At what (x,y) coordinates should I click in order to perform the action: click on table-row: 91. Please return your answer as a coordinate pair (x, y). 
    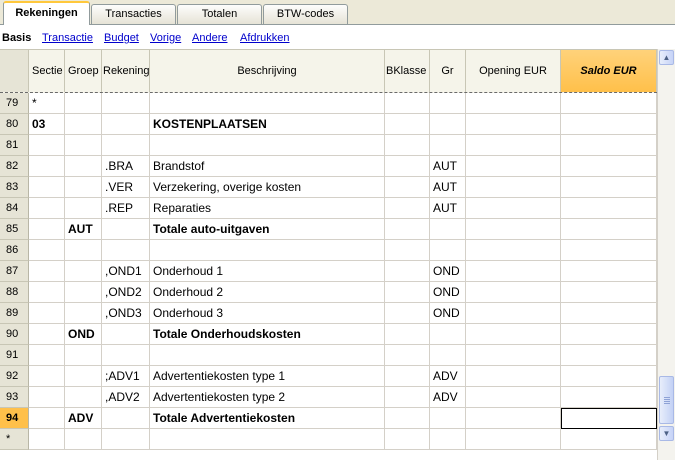
    Looking at the image, I should click on (328, 355).